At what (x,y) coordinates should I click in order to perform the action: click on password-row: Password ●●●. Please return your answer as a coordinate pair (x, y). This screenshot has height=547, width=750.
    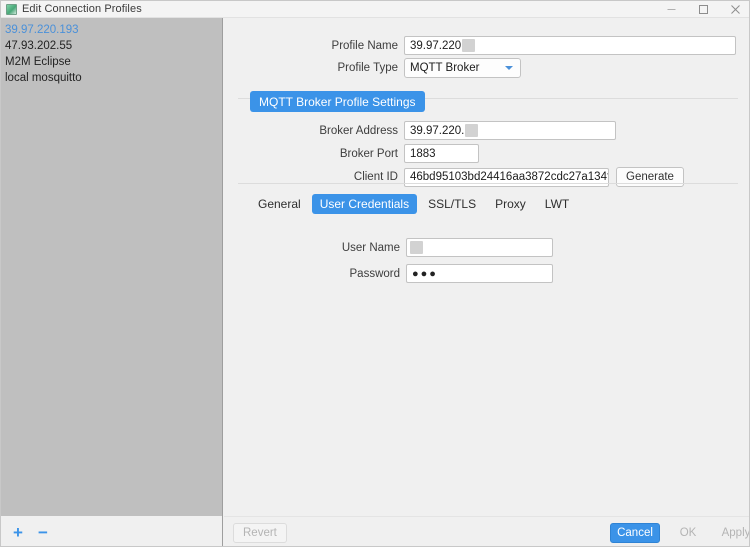
    Looking at the image, I should click on (484, 273).